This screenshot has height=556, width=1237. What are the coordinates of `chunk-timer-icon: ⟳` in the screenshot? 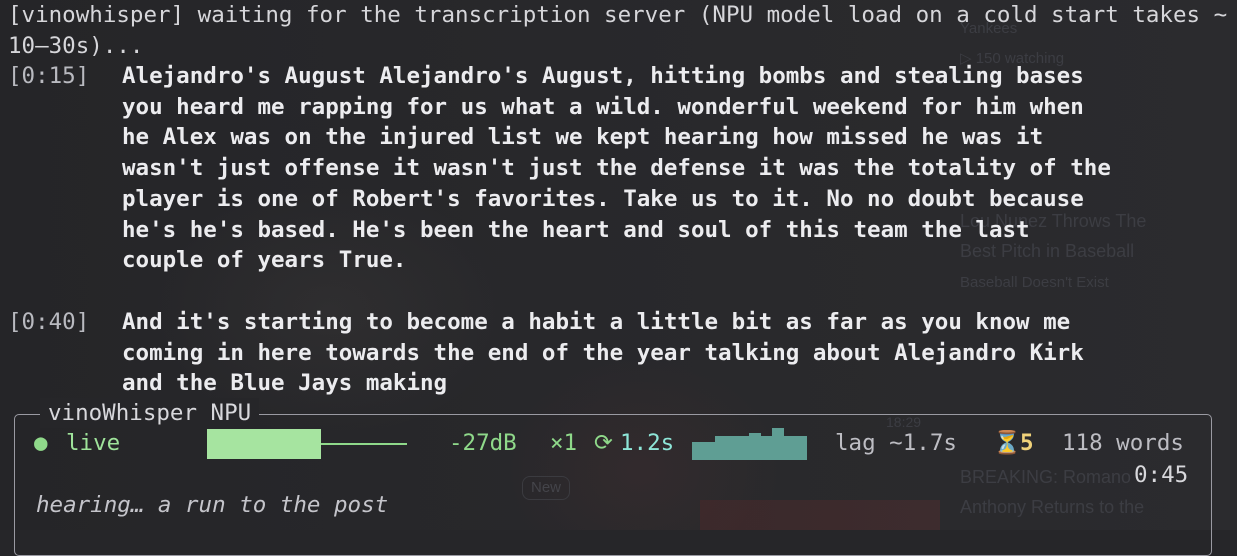 It's located at (603, 443).